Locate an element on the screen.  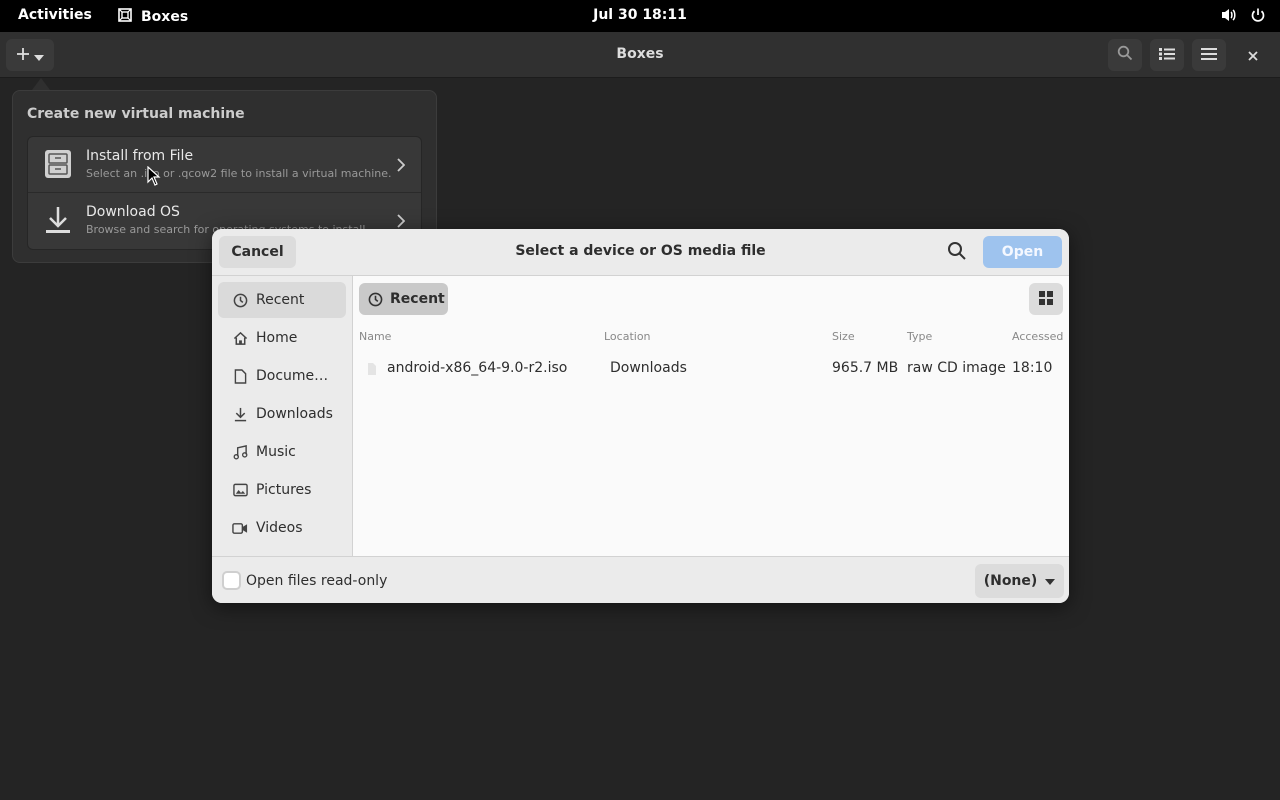
file-accessed: 18:10 is located at coordinates (1032, 368).